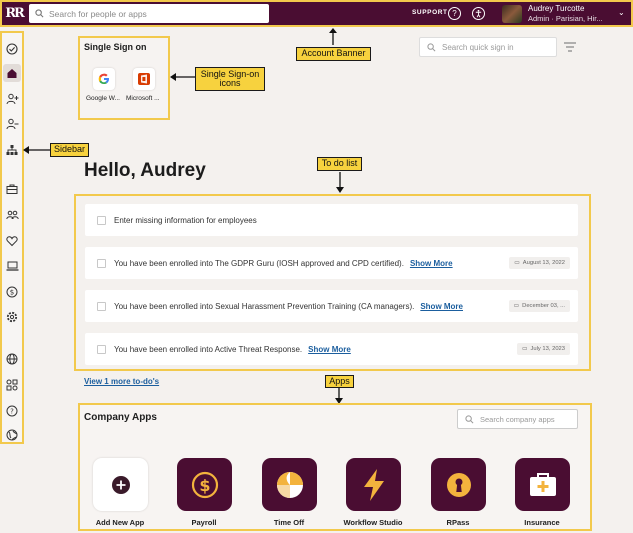  Describe the element at coordinates (185, 220) in the screenshot. I see `todo-text: Enter missing information for employees` at that location.